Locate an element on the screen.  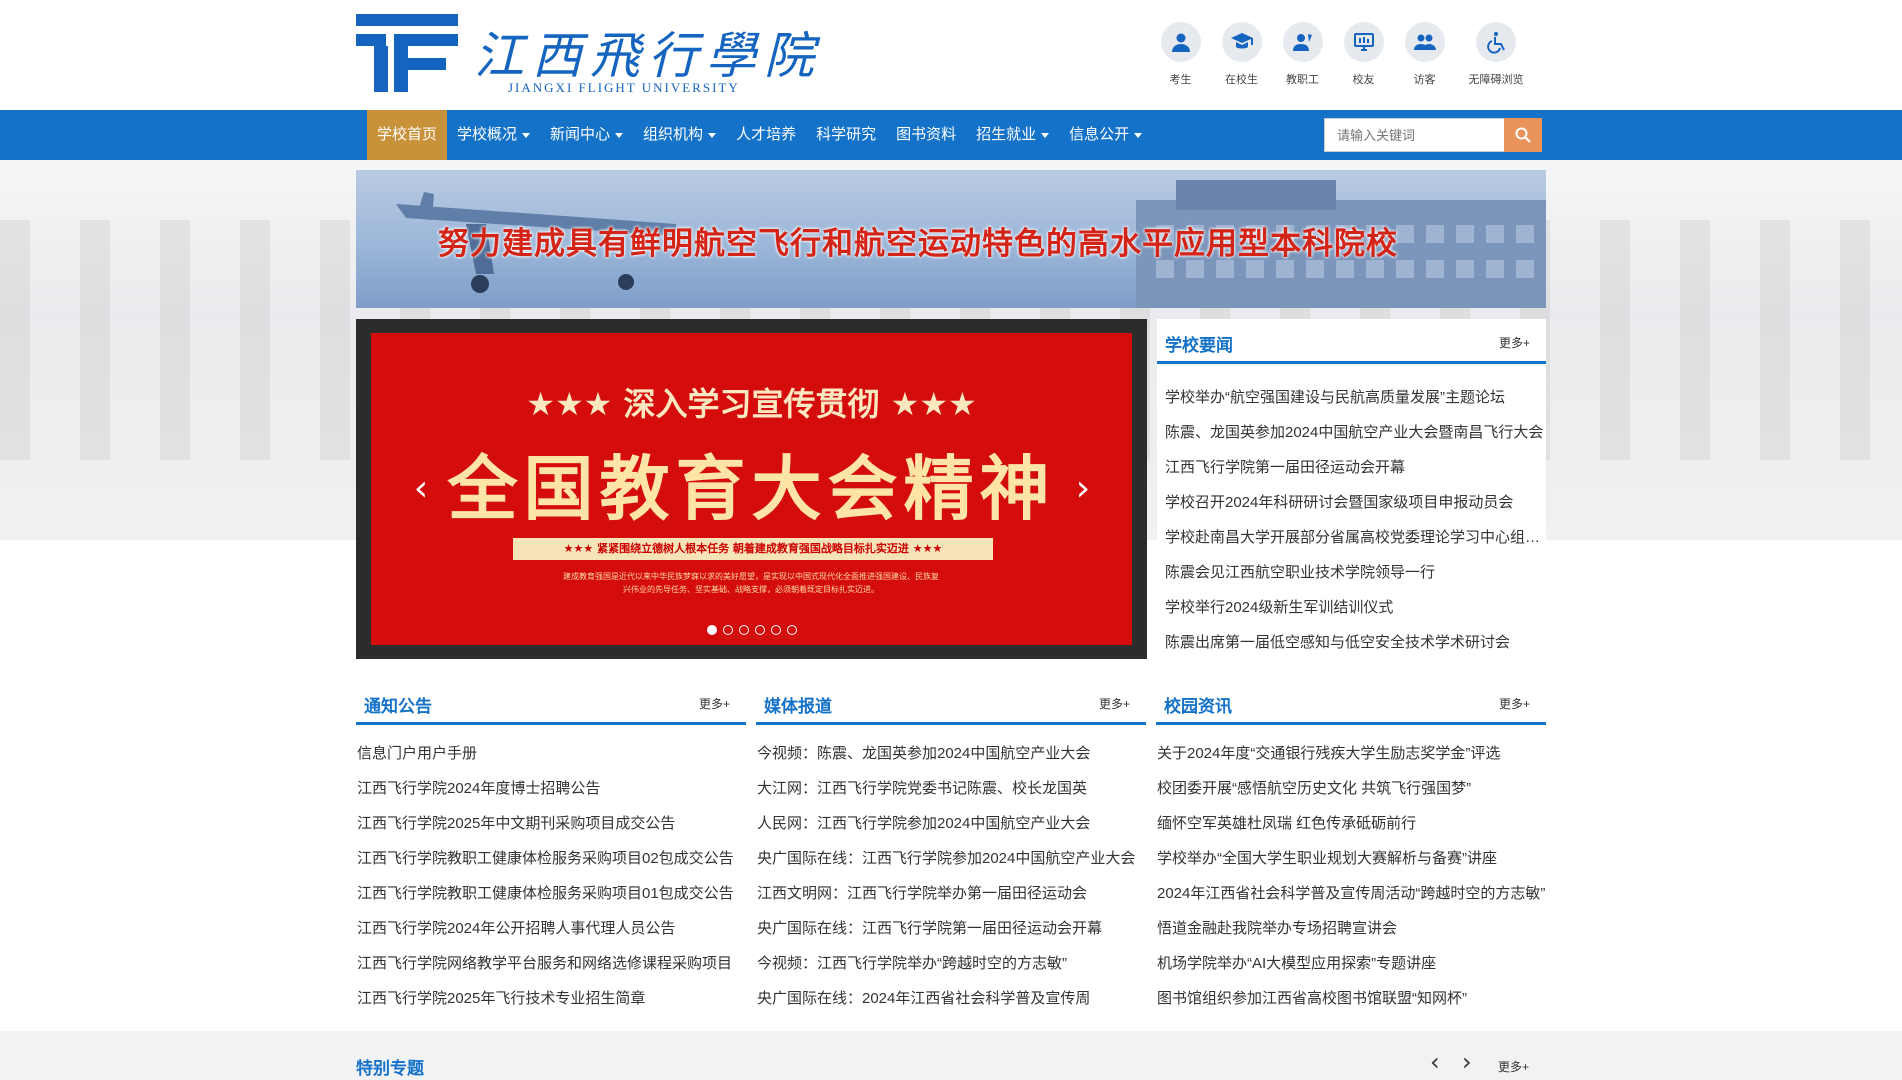
list-item: 江西飞行学院2025年飞行技术专业招生简章 is located at coordinates (551, 998).